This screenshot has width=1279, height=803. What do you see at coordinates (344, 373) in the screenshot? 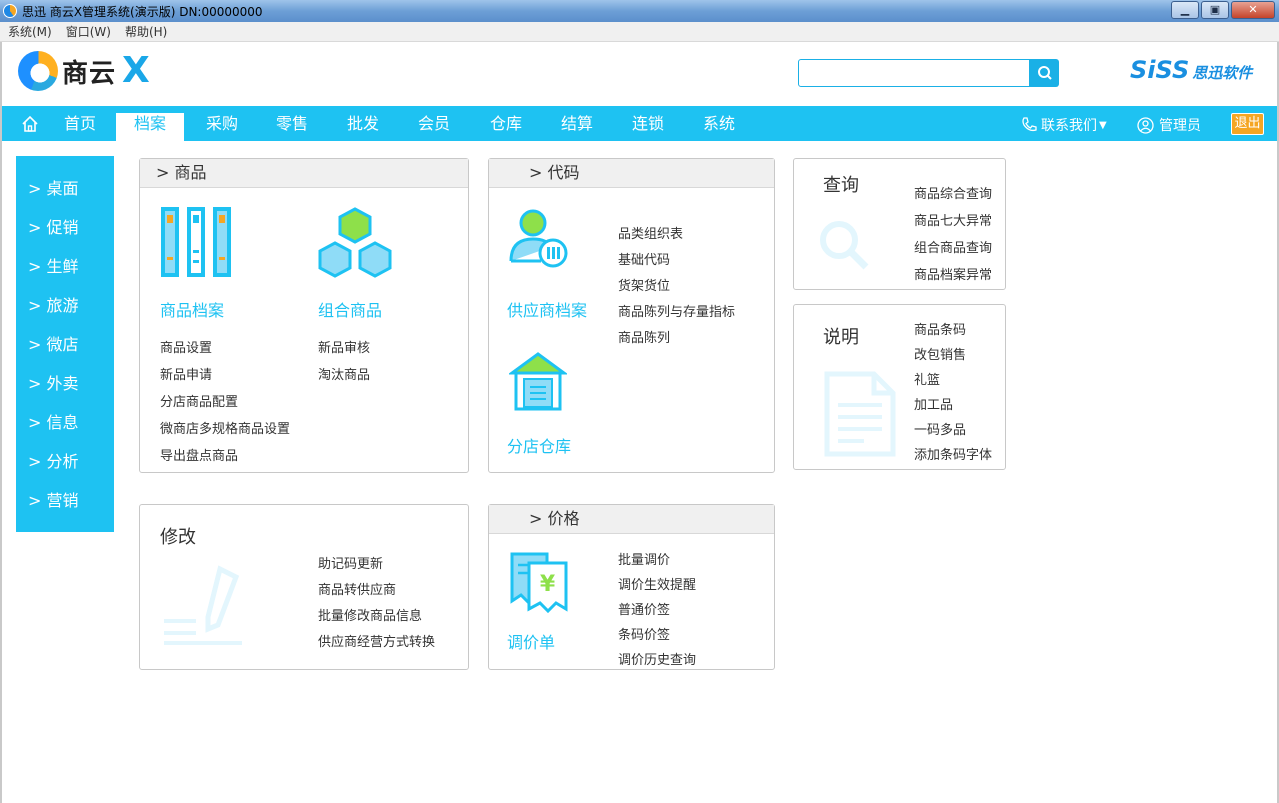
I see `link-eliminated-goods: 淘汰商品` at bounding box center [344, 373].